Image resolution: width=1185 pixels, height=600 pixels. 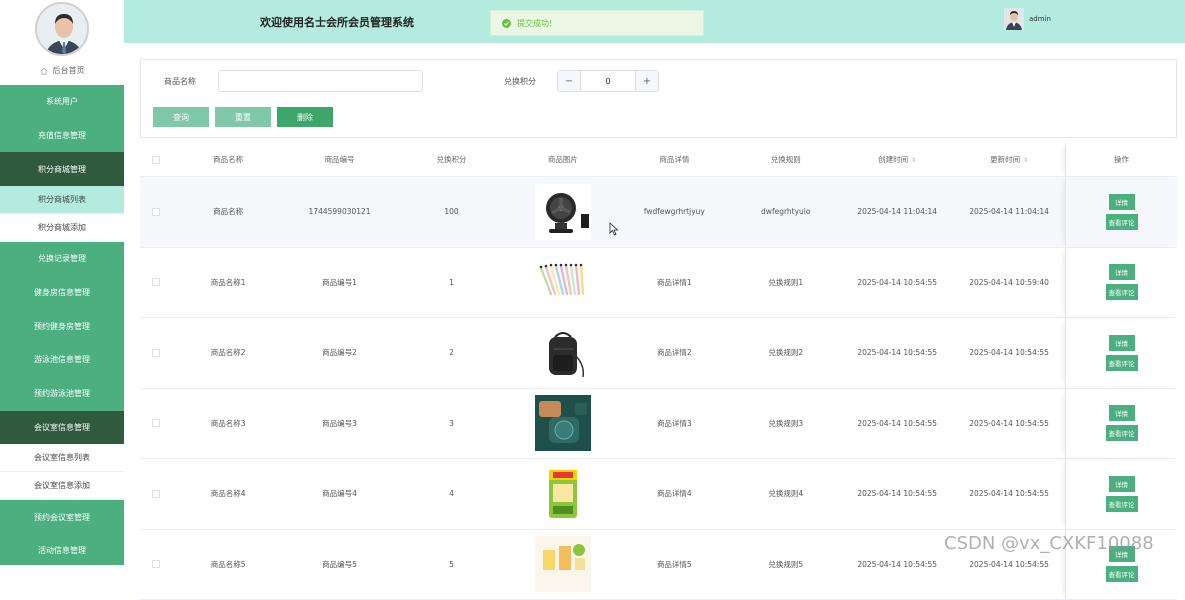 I want to click on cell-name: 商品名称4, so click(x=228, y=493).